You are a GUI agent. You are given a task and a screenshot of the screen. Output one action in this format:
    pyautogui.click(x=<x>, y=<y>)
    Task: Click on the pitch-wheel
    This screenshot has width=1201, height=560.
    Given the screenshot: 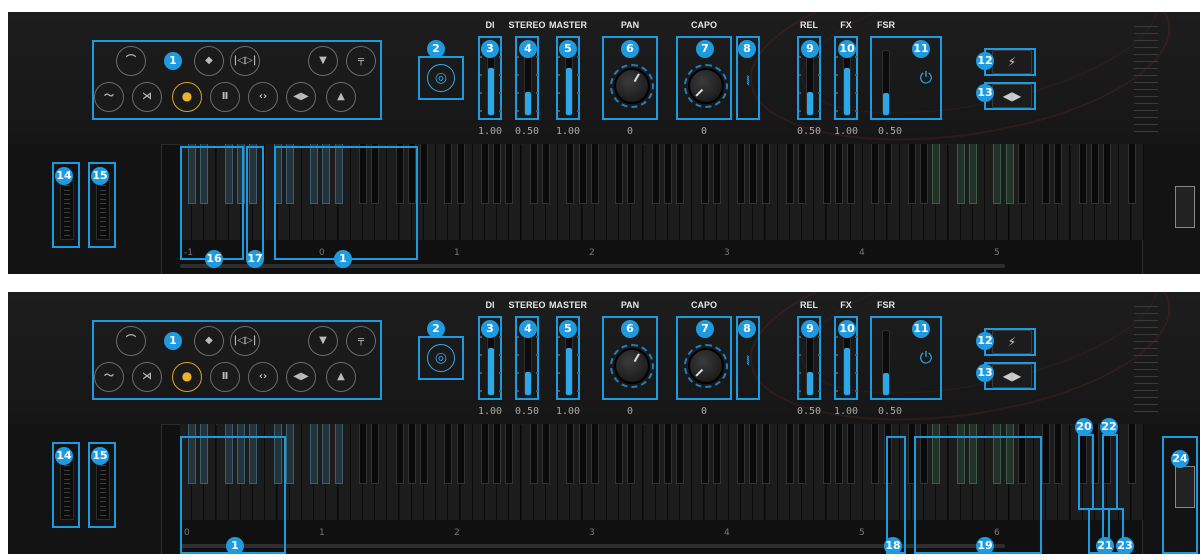 What is the action you would take?
    pyautogui.click(x=67, y=490)
    